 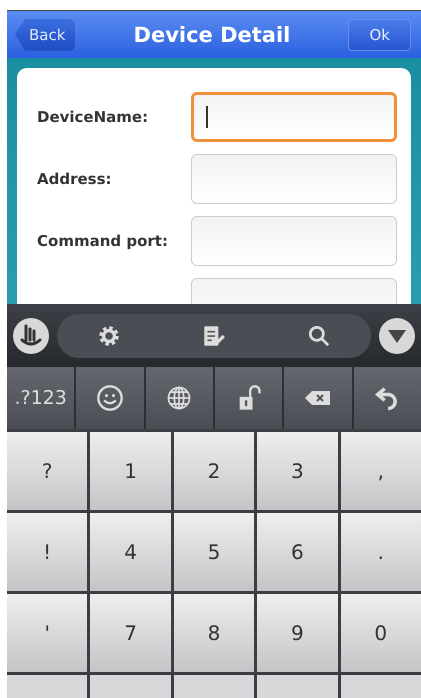 I want to click on keyboard-key: 6, so click(x=297, y=552).